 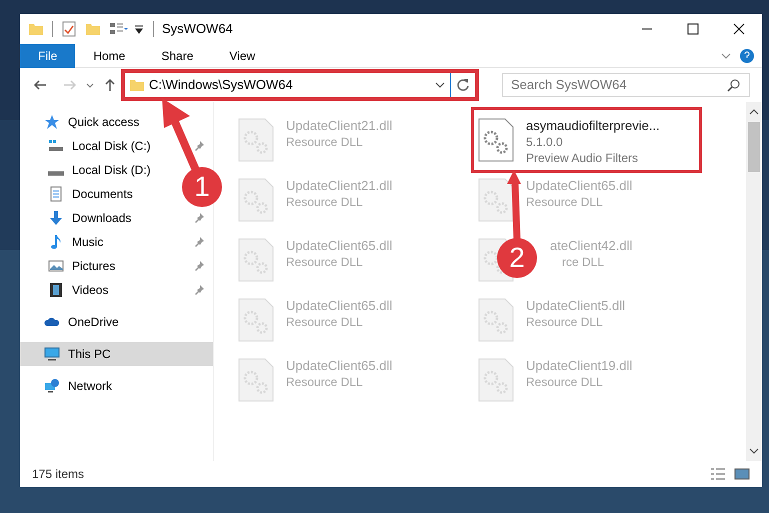 I want to click on file-item: asymaudiofilterprevie... 5.1.0.0 Preview Audio Filters, so click(x=586, y=140).